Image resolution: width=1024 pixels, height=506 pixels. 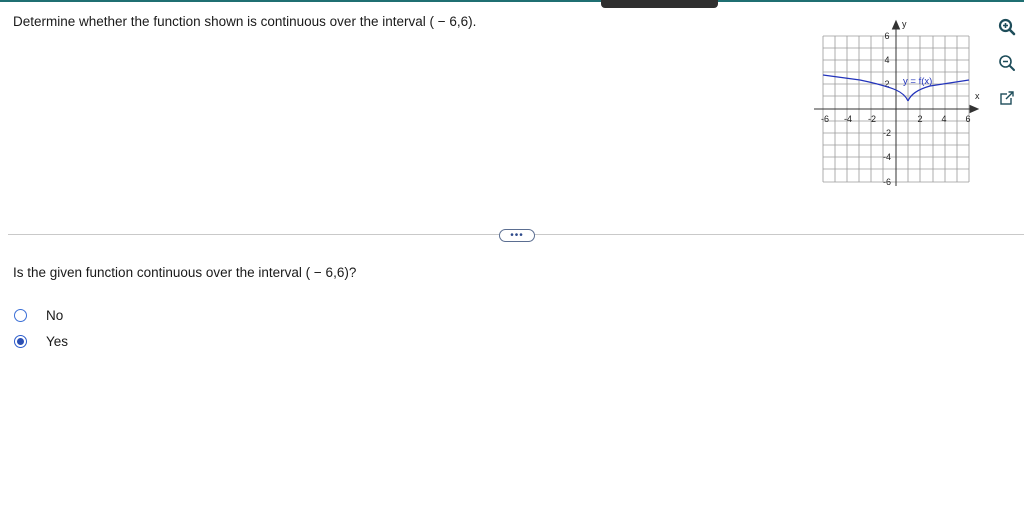 What do you see at coordinates (517, 235) in the screenshot?
I see `more-button: •••` at bounding box center [517, 235].